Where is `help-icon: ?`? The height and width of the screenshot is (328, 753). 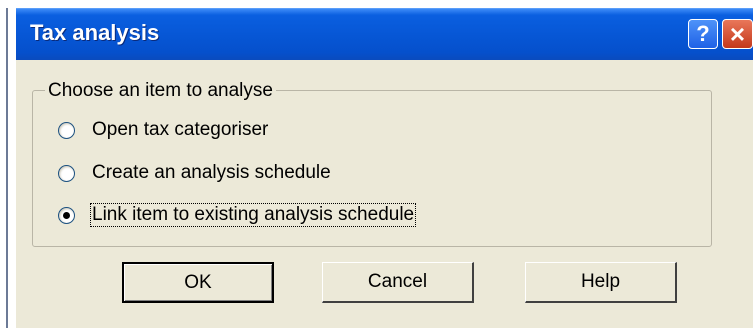 help-icon: ? is located at coordinates (703, 34).